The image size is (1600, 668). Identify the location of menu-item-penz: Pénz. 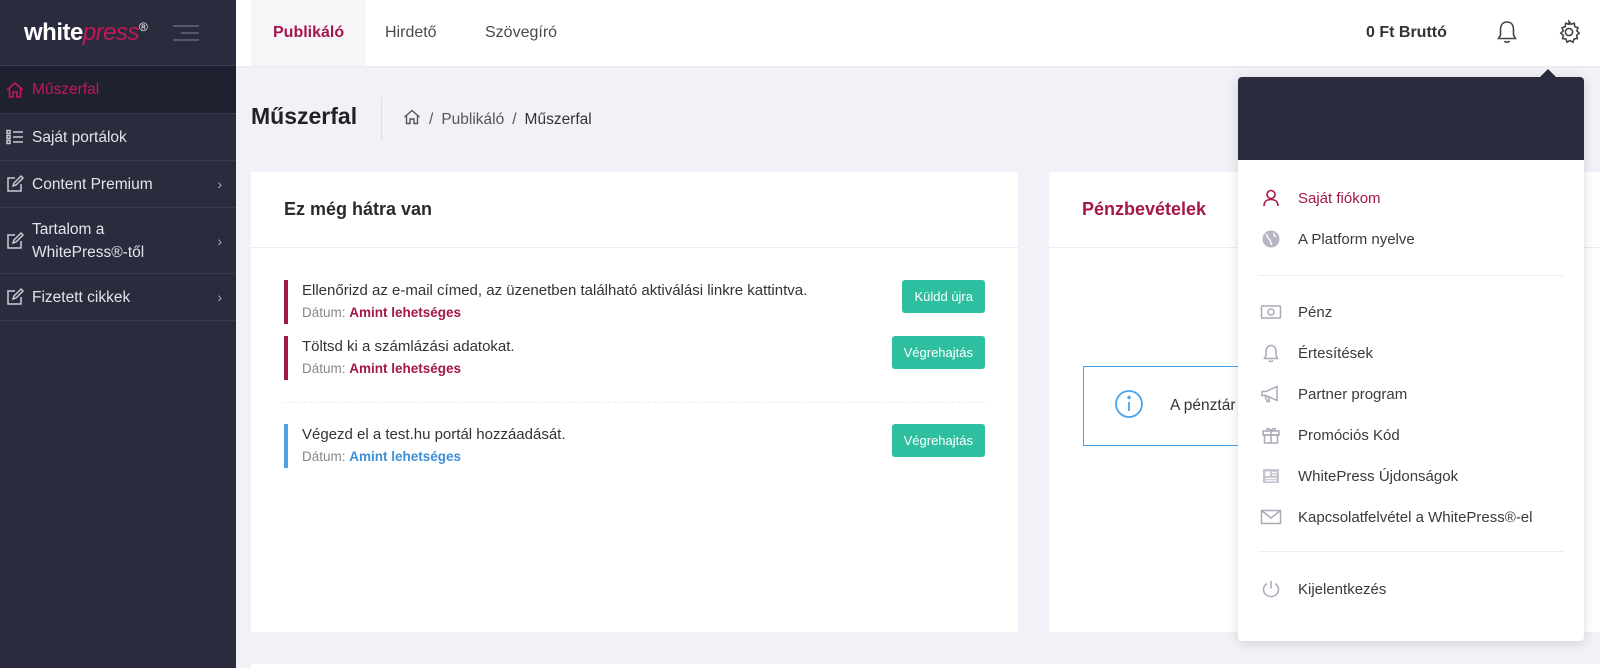
(1296, 312).